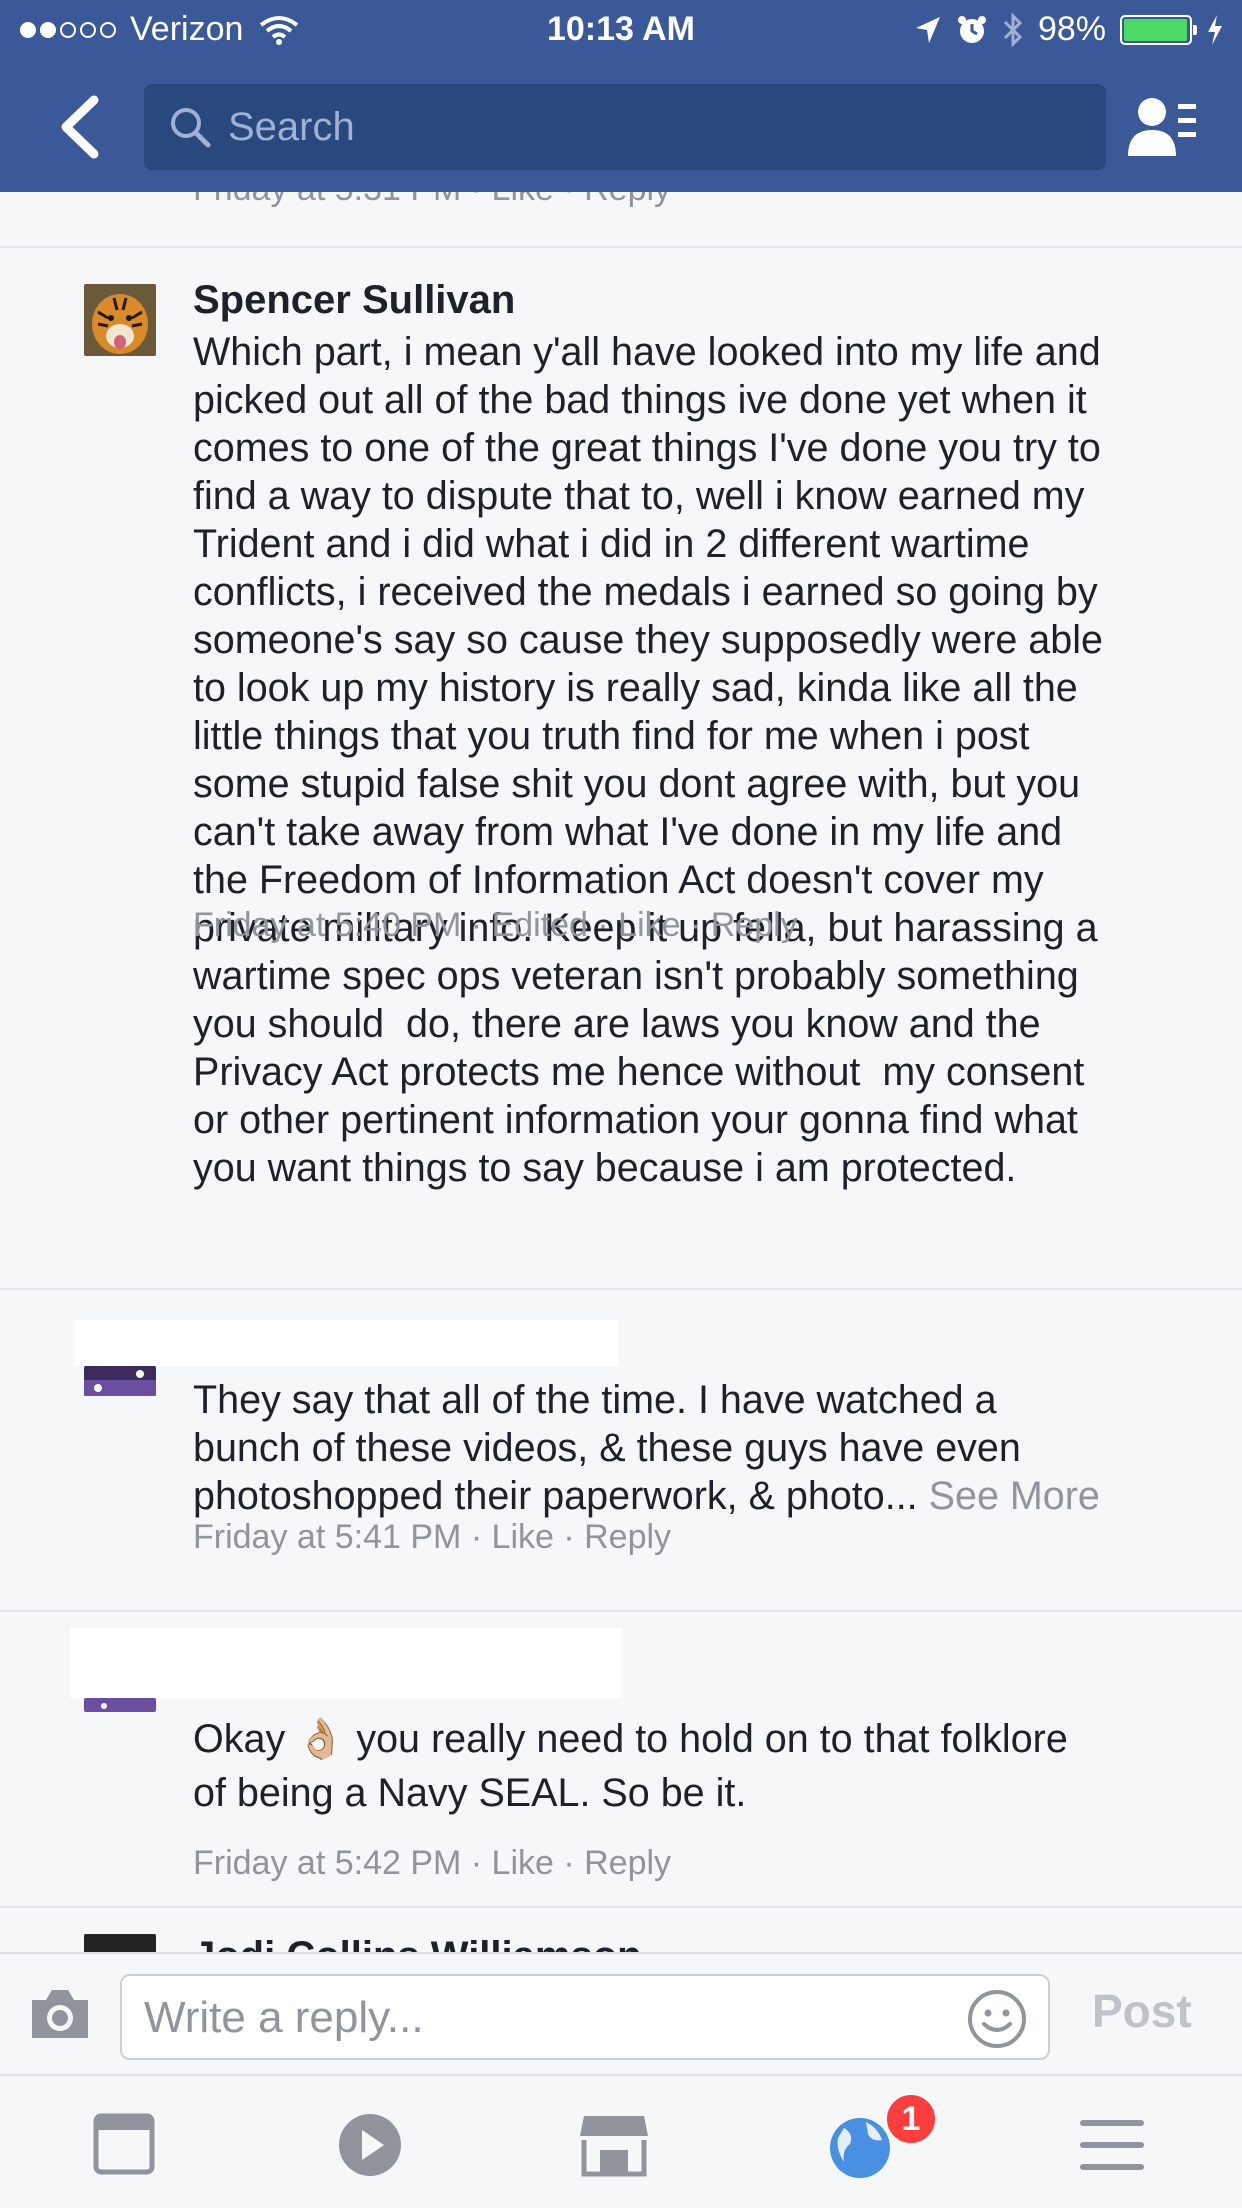 This screenshot has width=1242, height=2208. What do you see at coordinates (1071, 29) in the screenshot?
I see `battery-percent: 98%` at bounding box center [1071, 29].